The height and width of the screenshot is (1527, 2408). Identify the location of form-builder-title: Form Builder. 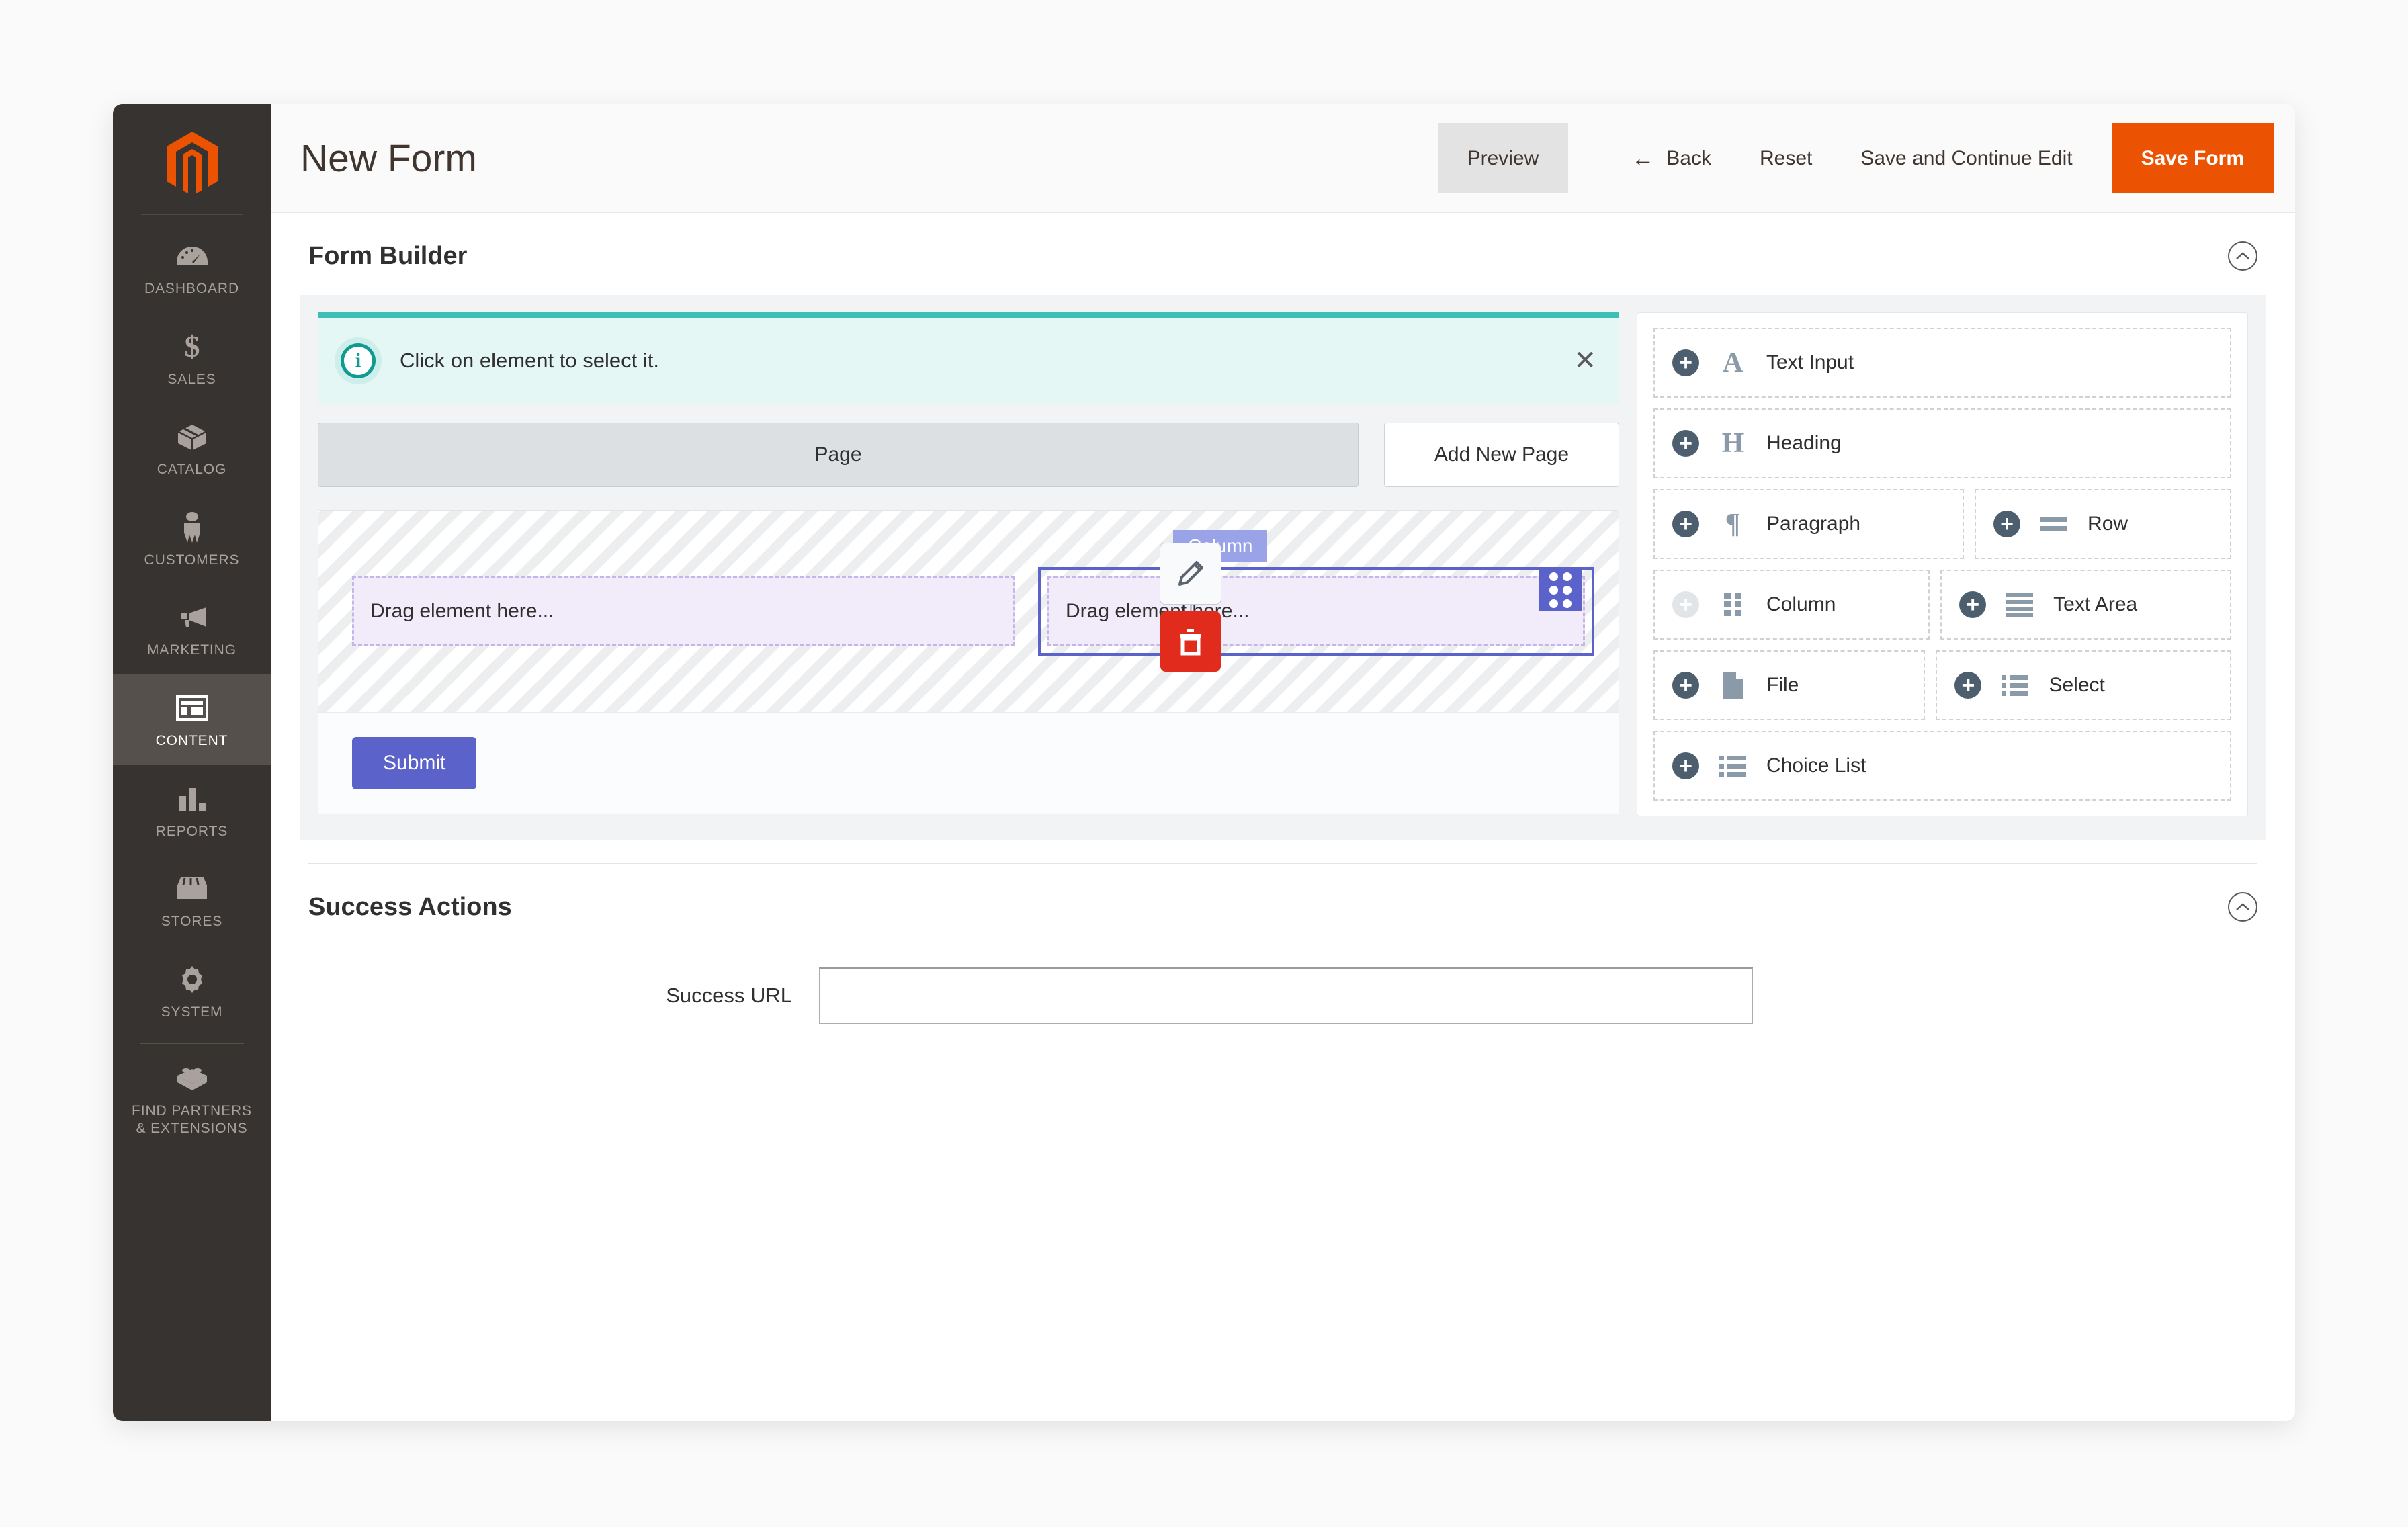
(388, 255).